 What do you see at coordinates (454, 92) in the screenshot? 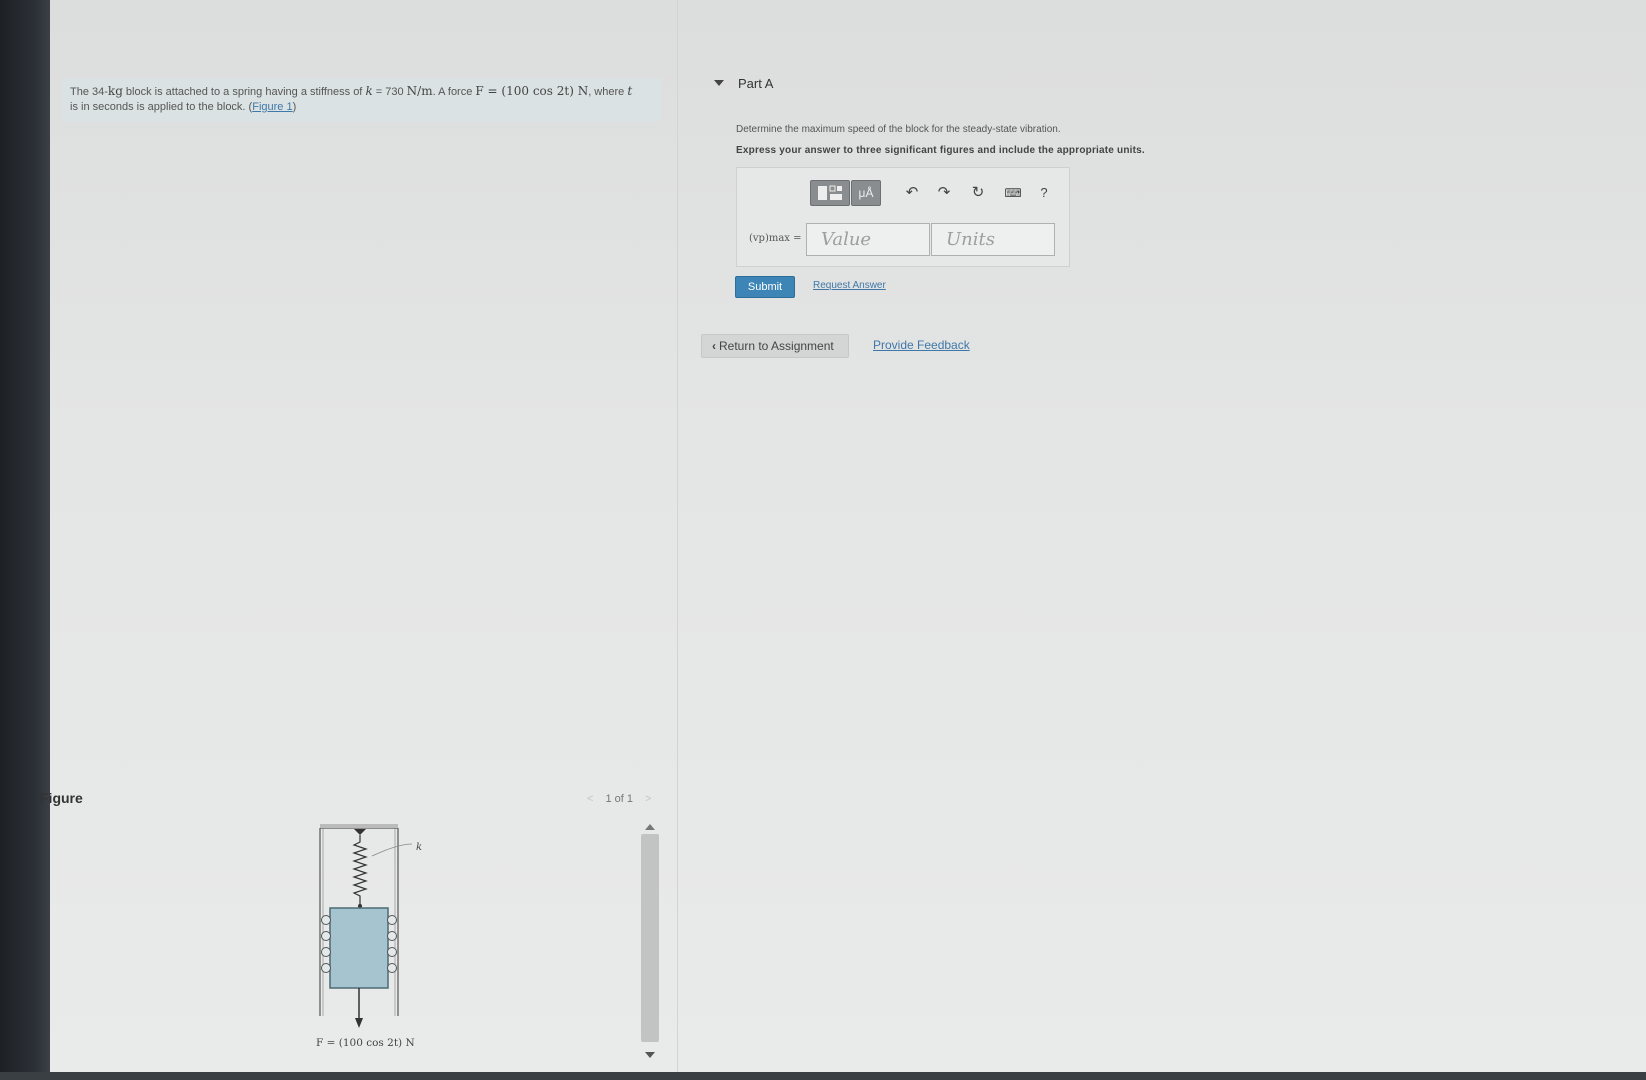
I see `problem-text: . A force` at bounding box center [454, 92].